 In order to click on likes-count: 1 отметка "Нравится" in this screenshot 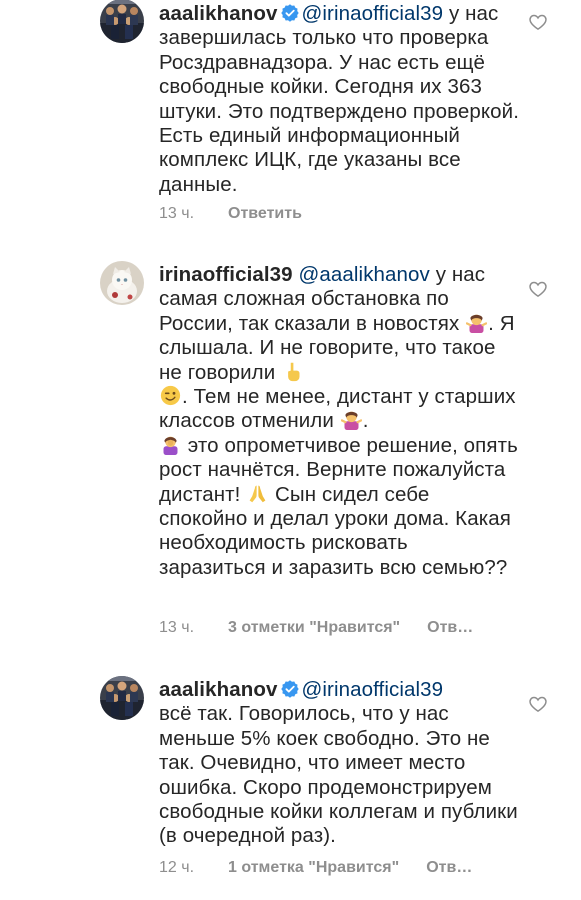, I will do `click(313, 868)`.